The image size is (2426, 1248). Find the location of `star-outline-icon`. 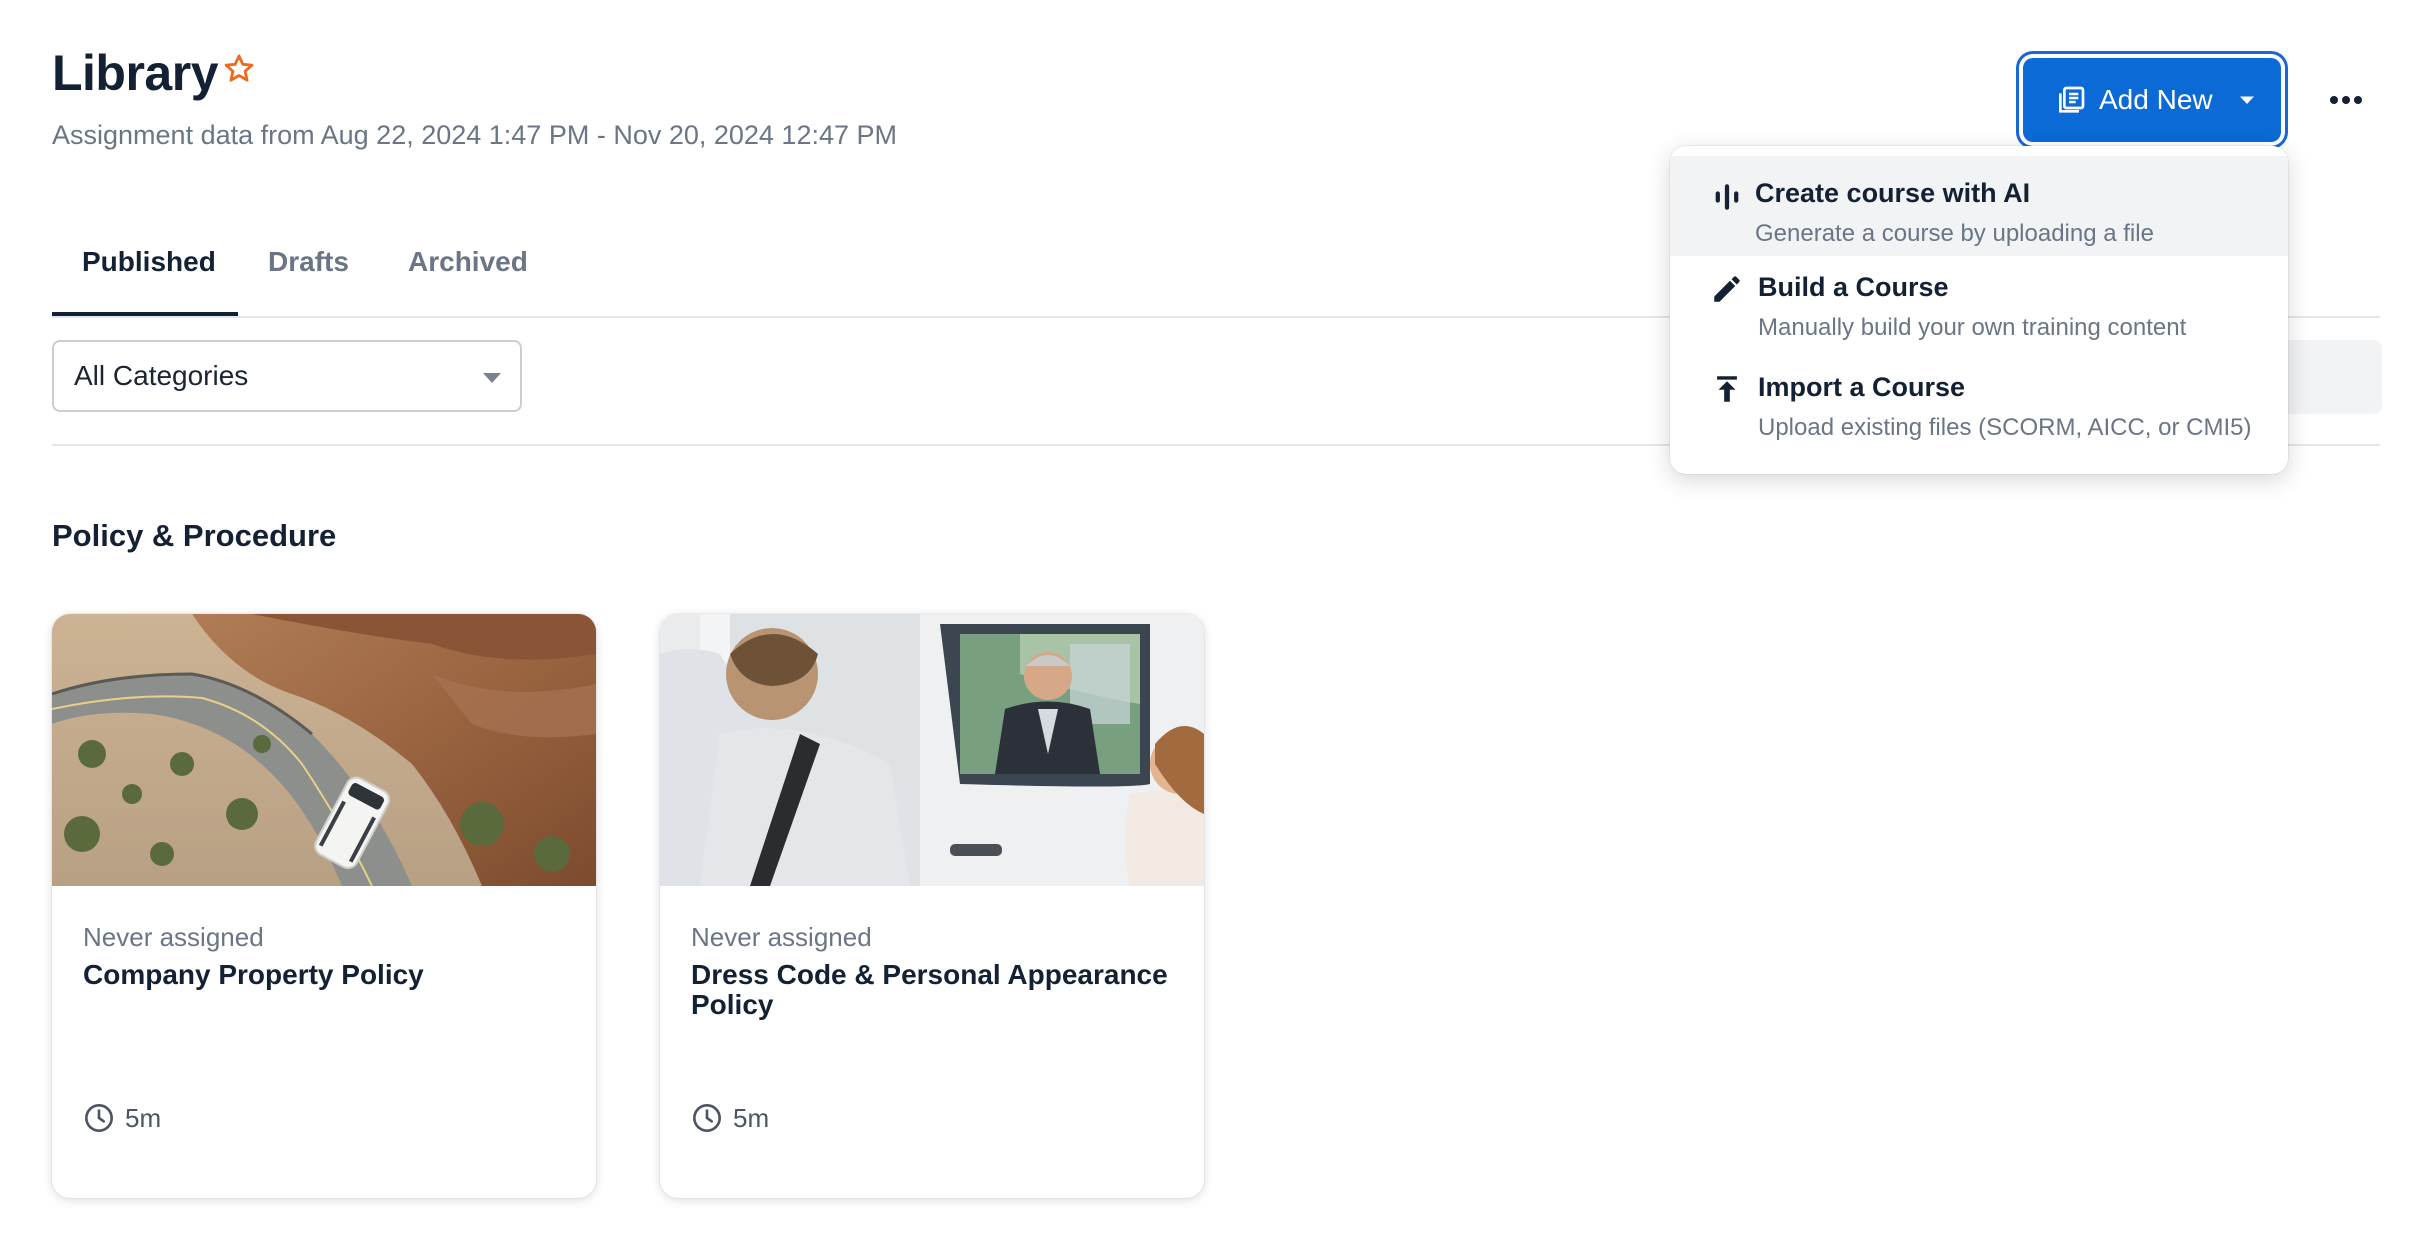

star-outline-icon is located at coordinates (239, 69).